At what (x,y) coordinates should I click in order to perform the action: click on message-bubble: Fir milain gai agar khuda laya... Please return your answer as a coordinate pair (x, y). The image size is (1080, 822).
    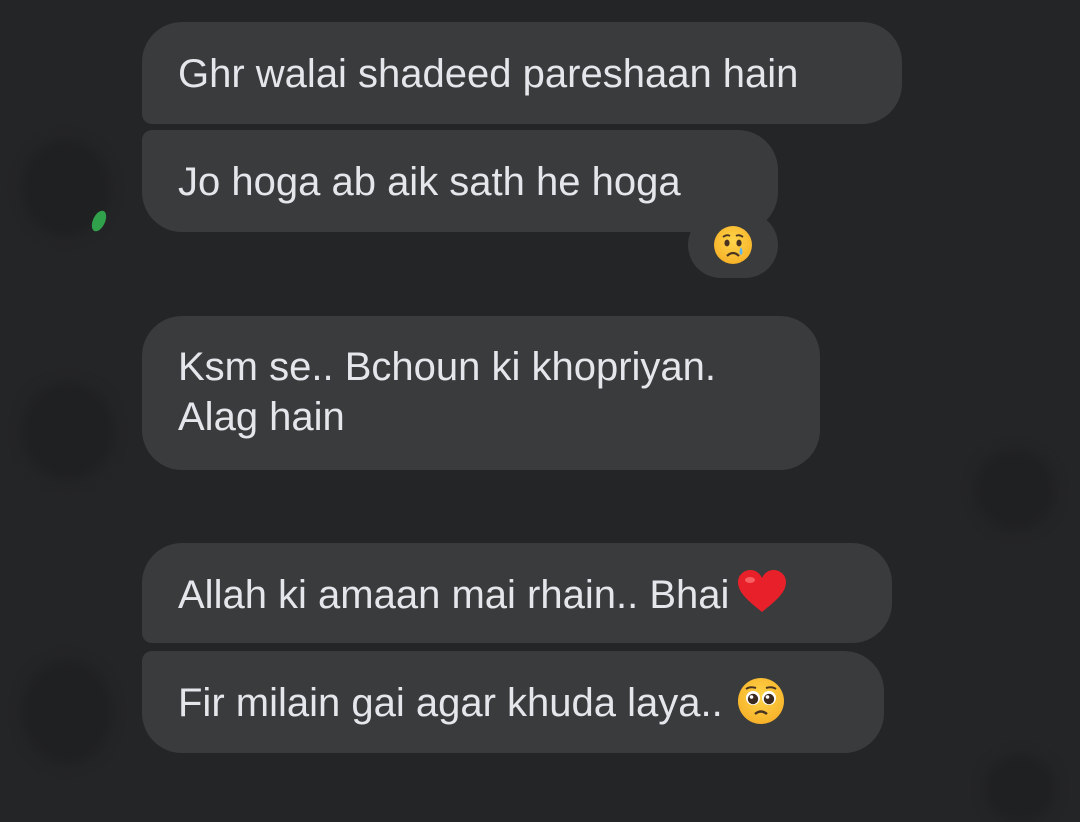
    Looking at the image, I should click on (513, 702).